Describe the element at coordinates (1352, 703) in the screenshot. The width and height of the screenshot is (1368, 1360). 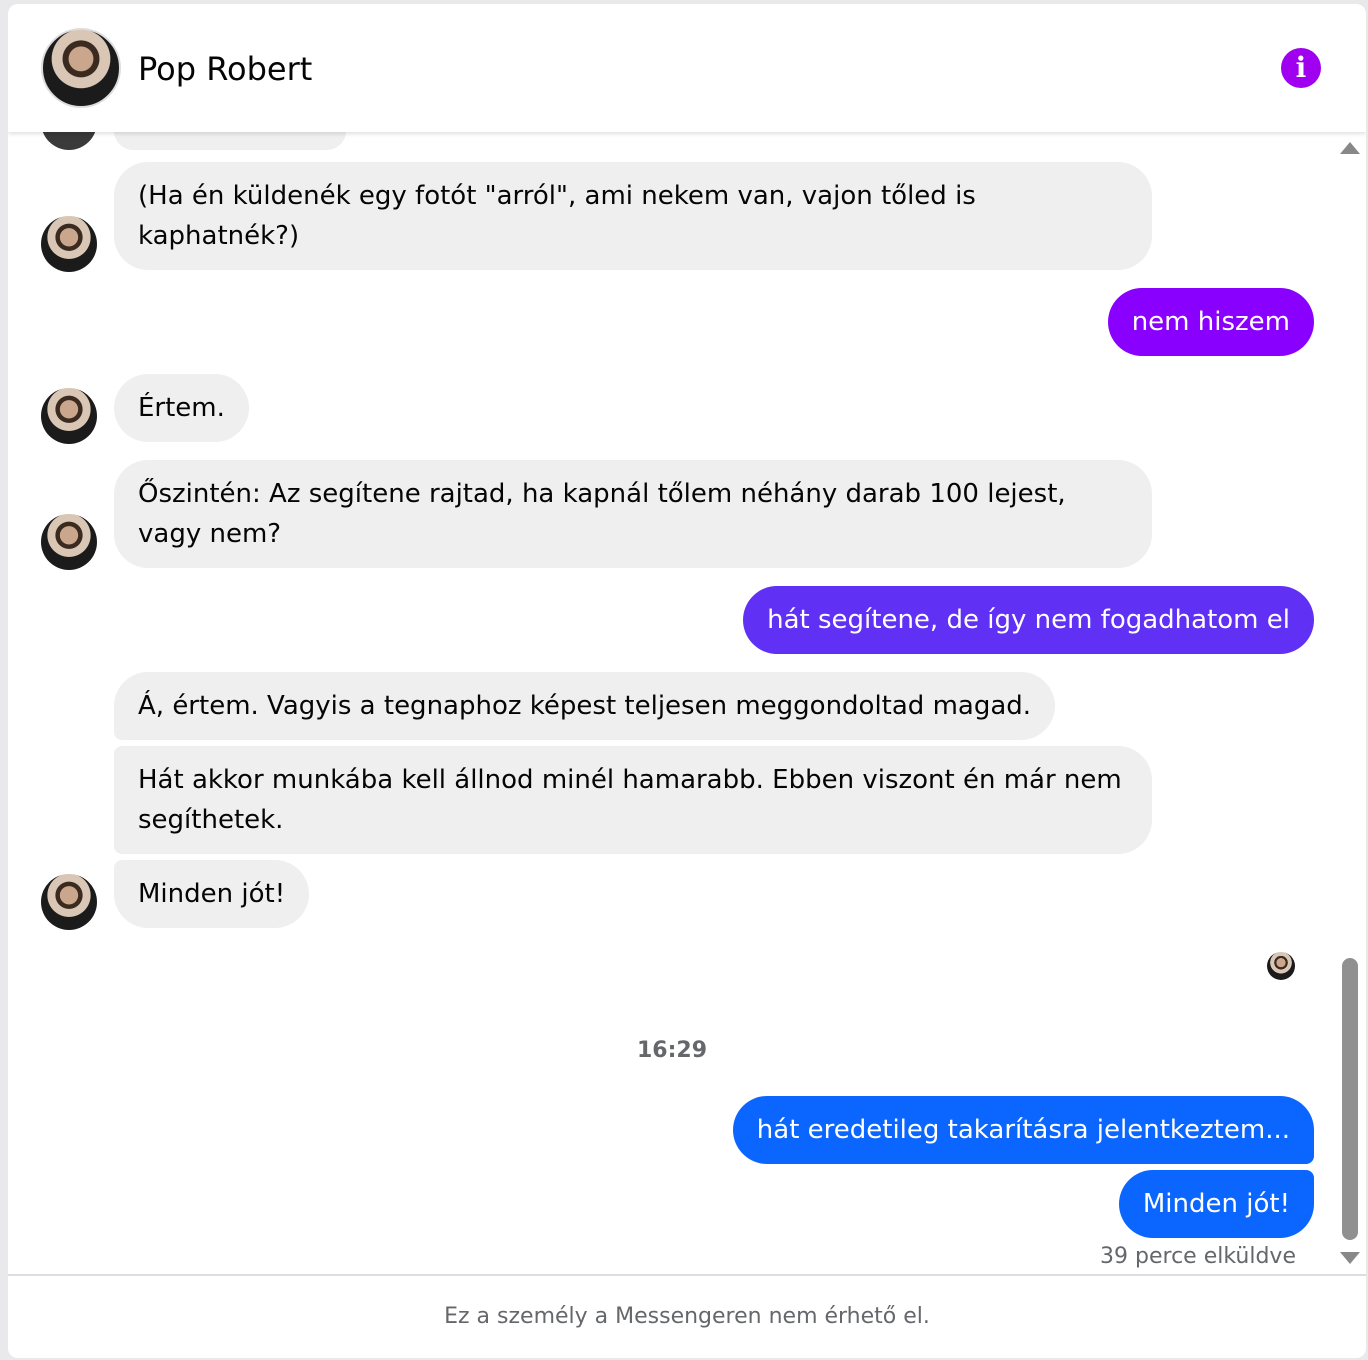
I see `scrollbar` at that location.